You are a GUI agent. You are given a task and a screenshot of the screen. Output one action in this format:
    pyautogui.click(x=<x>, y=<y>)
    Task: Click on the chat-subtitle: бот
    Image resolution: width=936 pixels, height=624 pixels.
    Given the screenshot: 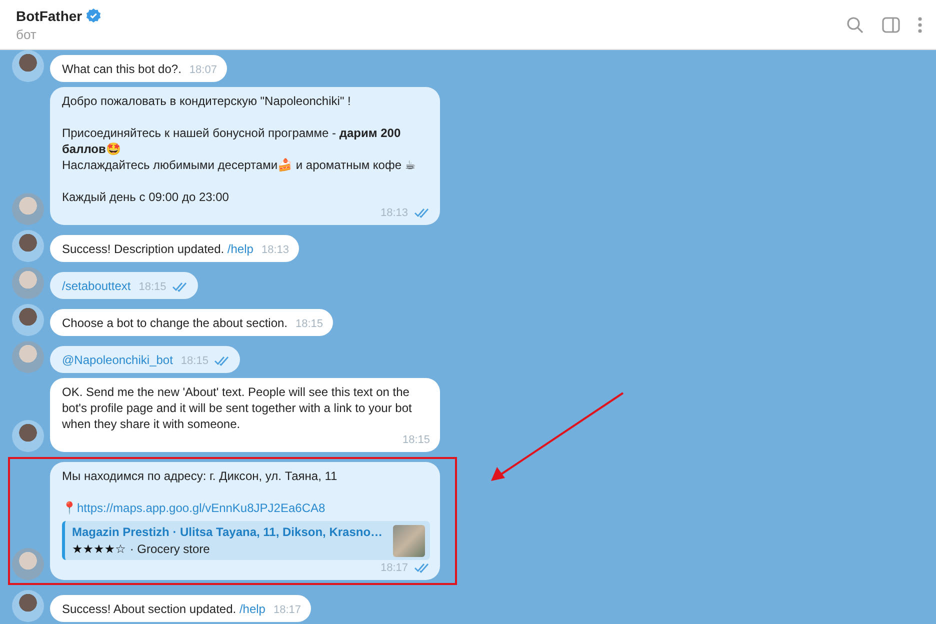 What is the action you would take?
    pyautogui.click(x=27, y=34)
    